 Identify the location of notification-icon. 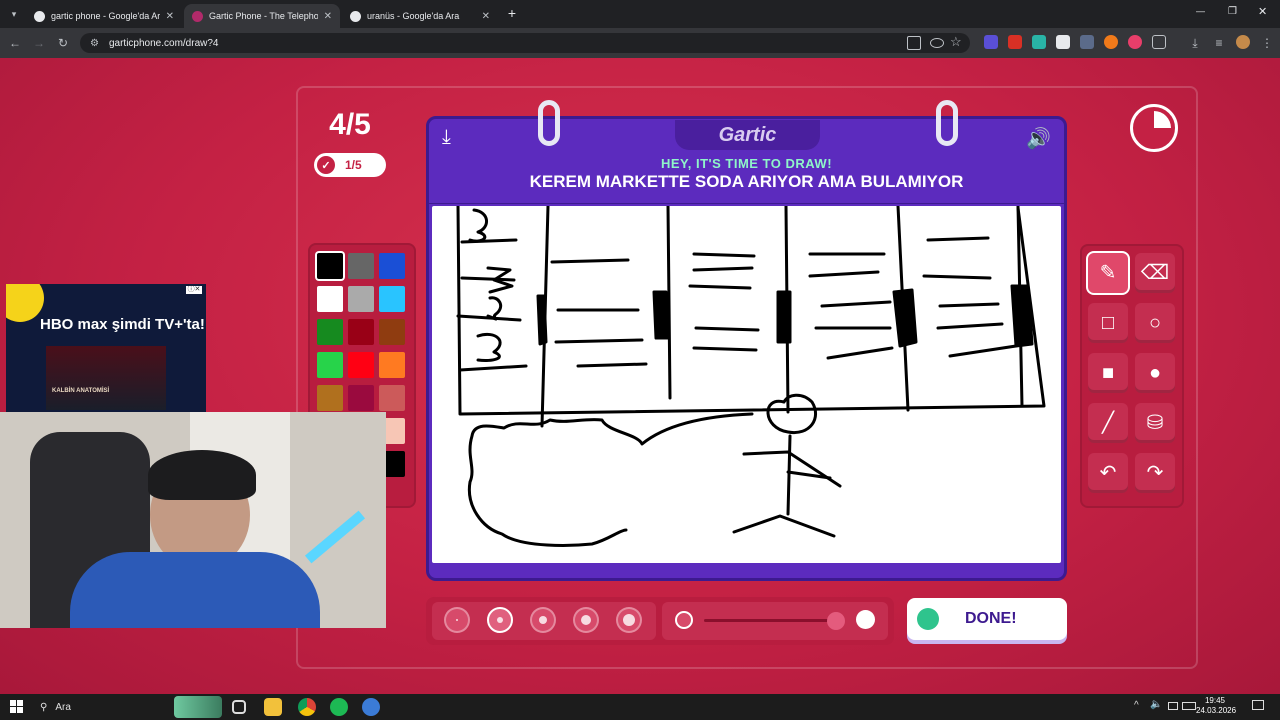
(1258, 705).